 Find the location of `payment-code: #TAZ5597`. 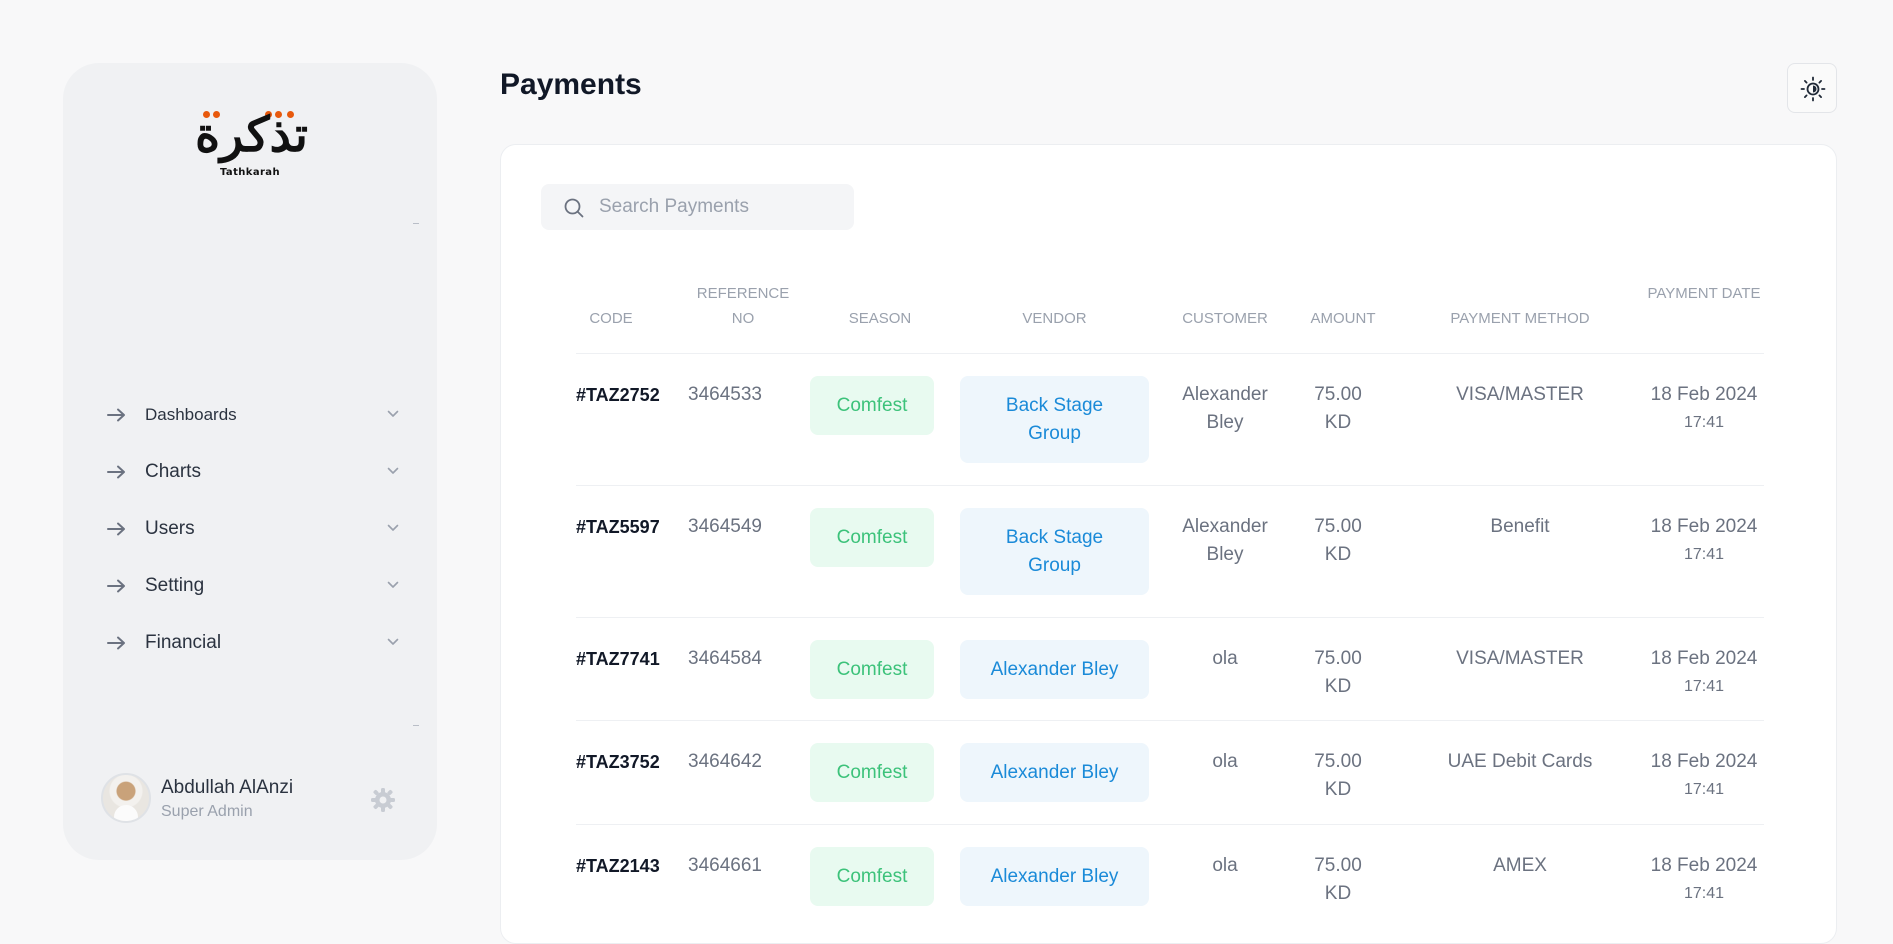

payment-code: #TAZ5597 is located at coordinates (618, 527).